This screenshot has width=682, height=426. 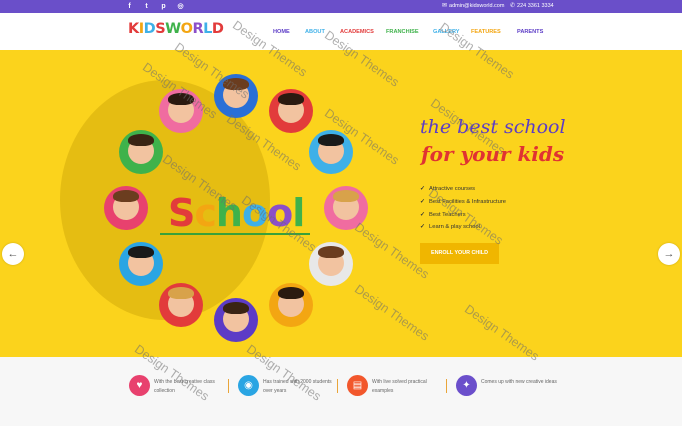 What do you see at coordinates (669, 254) in the screenshot?
I see `arrow-right-icon: →` at bounding box center [669, 254].